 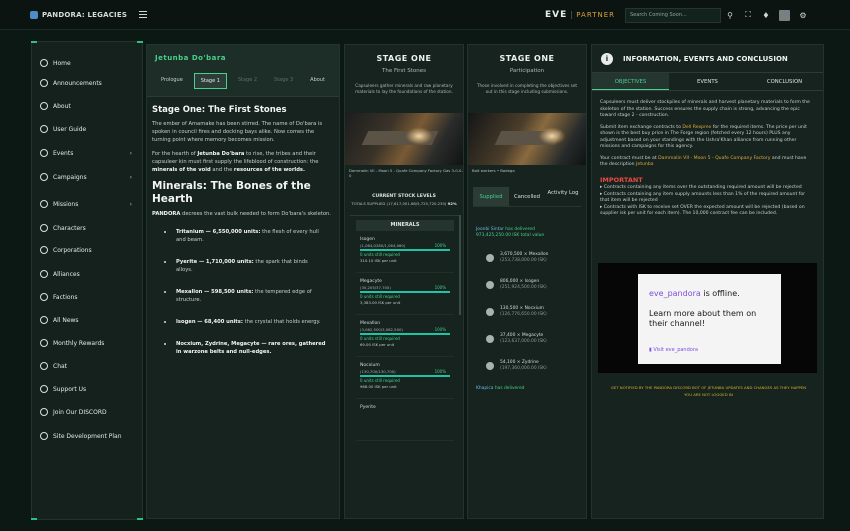 What do you see at coordinates (85, 14) in the screenshot?
I see `brand-title: PANDORA: LEGACIES` at bounding box center [85, 14].